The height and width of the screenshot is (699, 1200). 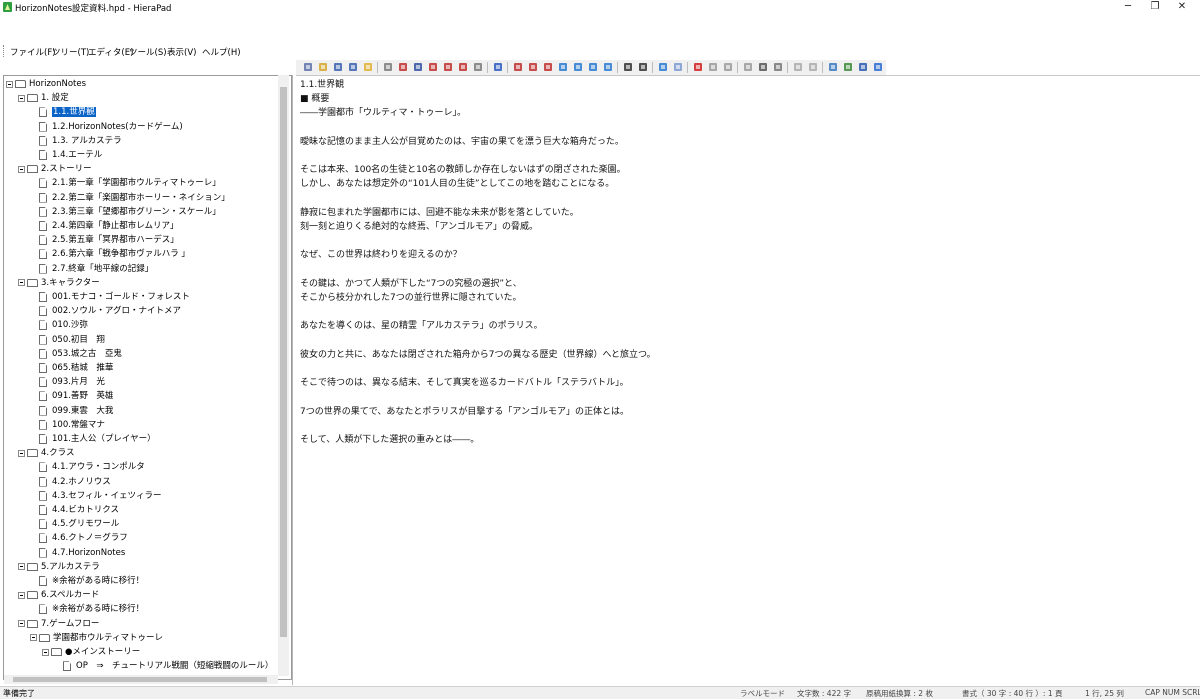 I want to click on add-child-icon, so click(x=533, y=67).